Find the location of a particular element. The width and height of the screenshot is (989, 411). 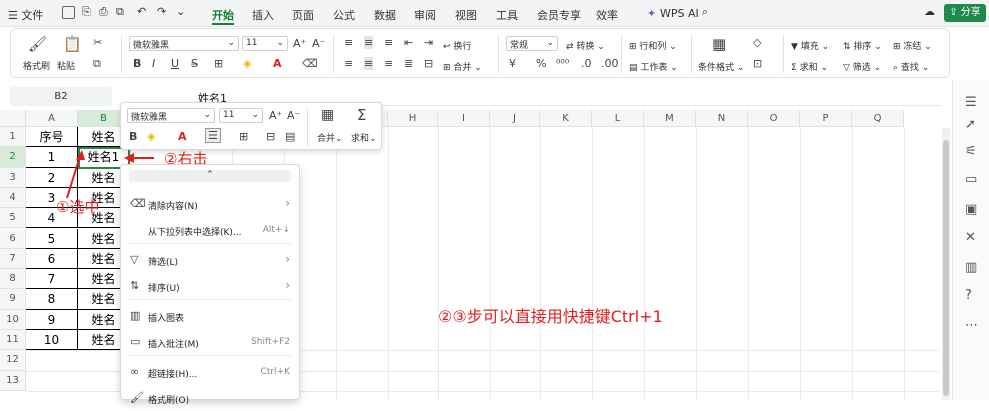

increase-decimal-icon: .0 is located at coordinates (586, 63).